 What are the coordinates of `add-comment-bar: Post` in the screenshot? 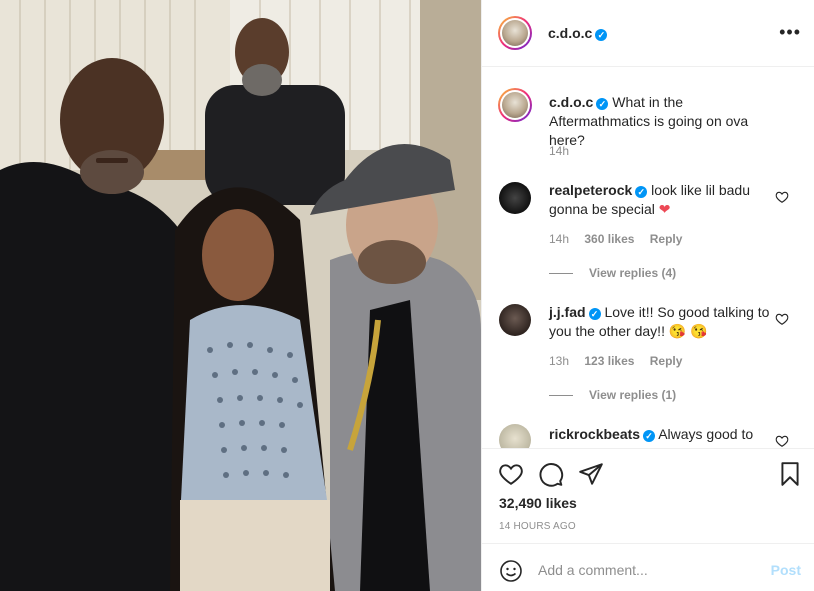 It's located at (648, 567).